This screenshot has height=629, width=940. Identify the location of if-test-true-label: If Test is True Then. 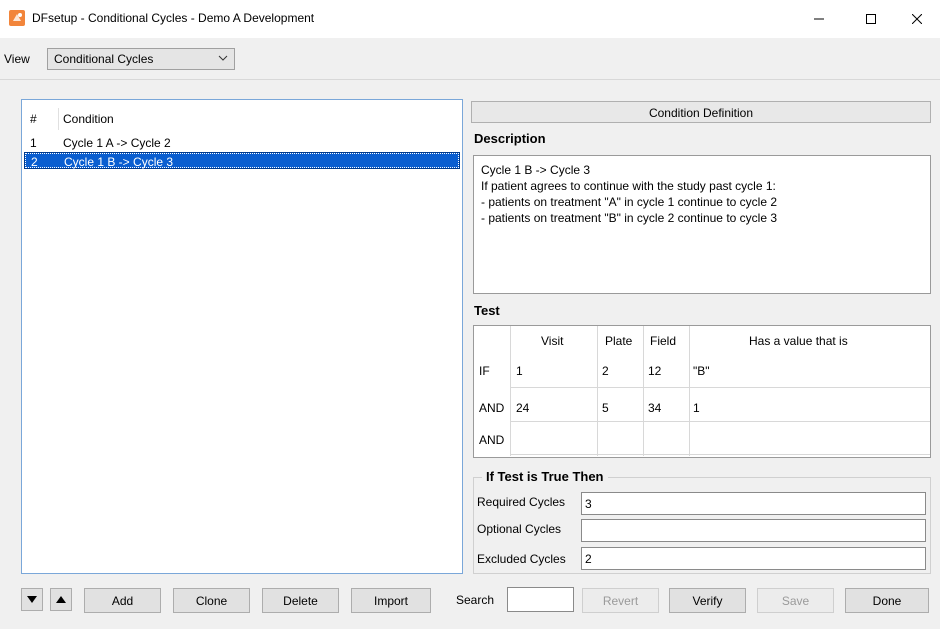
(545, 476).